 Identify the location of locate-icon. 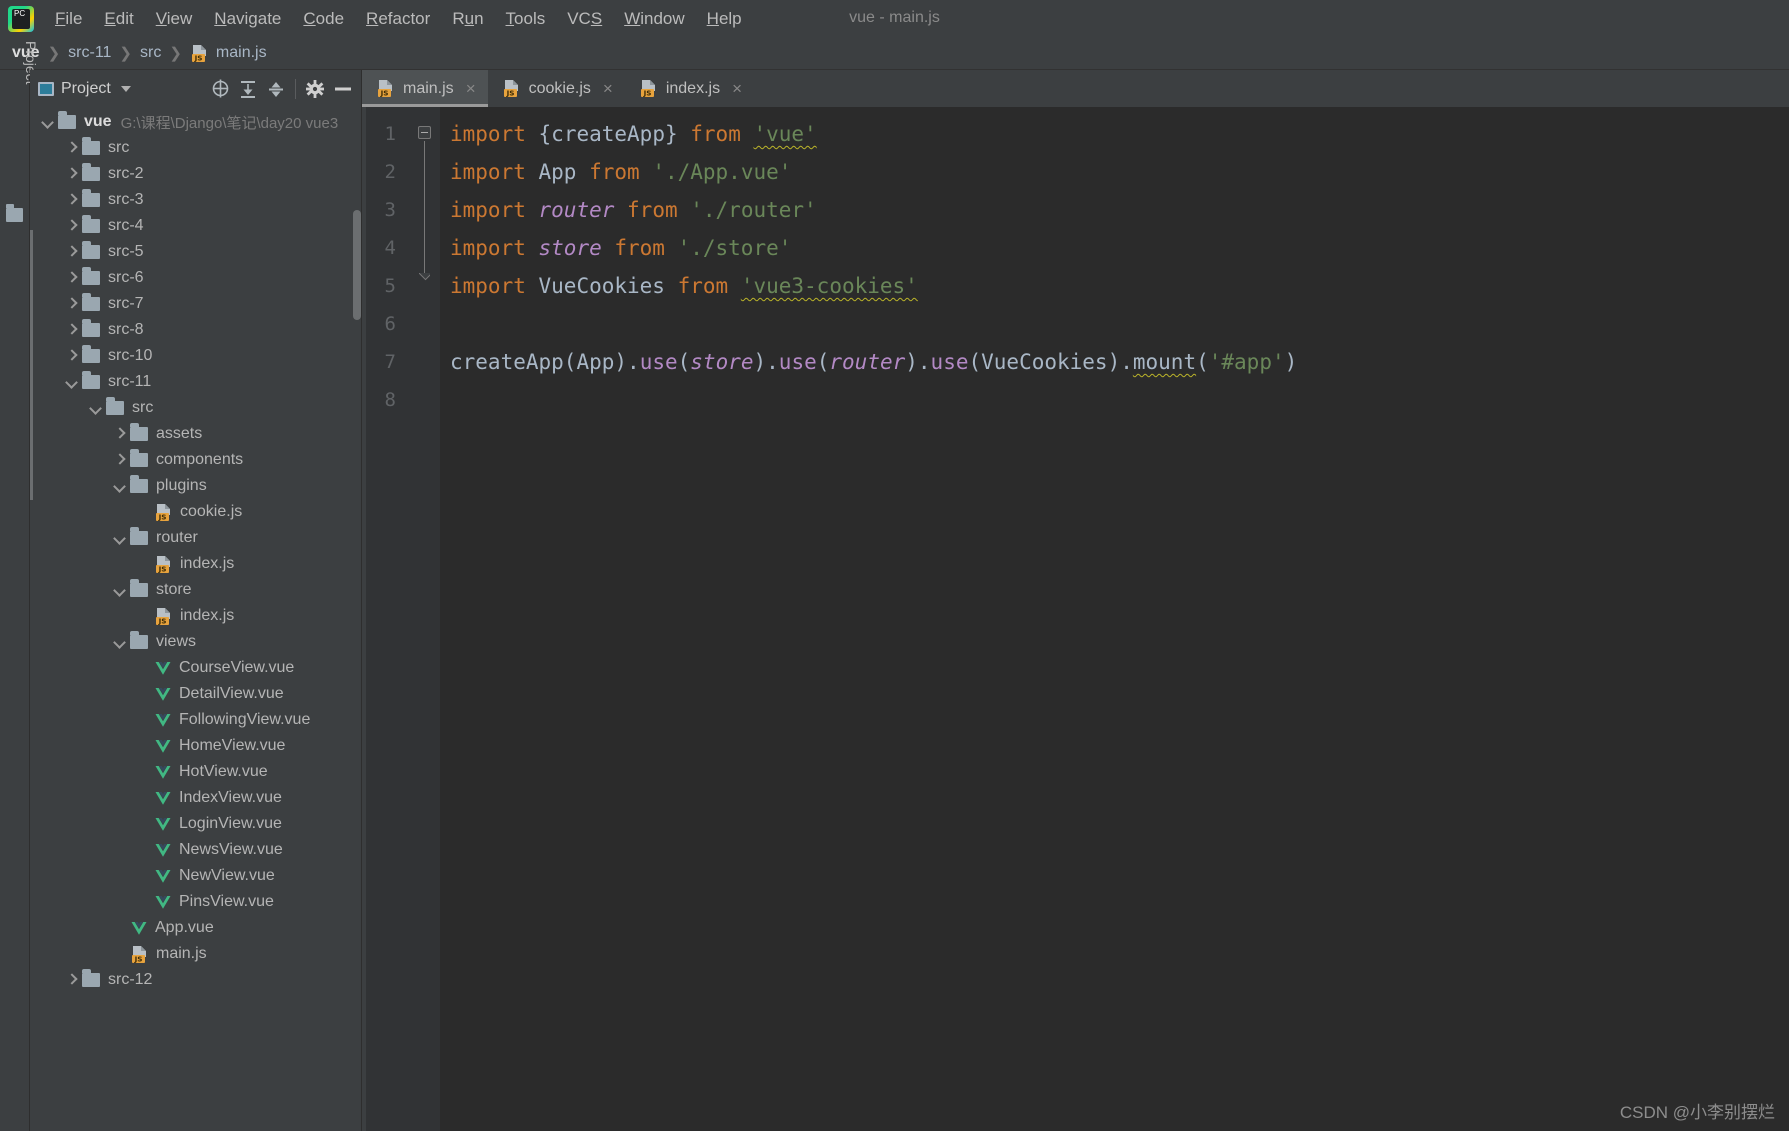
(220, 89).